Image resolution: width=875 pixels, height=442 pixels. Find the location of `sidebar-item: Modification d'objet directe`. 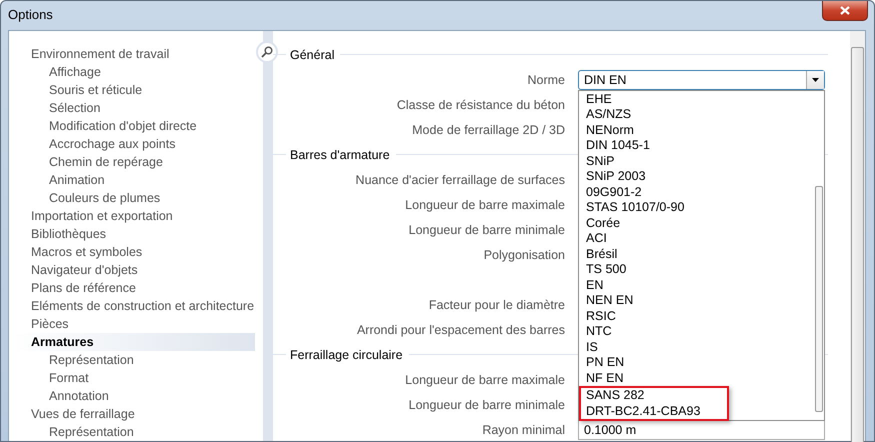

sidebar-item: Modification d'objet directe is located at coordinates (132, 126).